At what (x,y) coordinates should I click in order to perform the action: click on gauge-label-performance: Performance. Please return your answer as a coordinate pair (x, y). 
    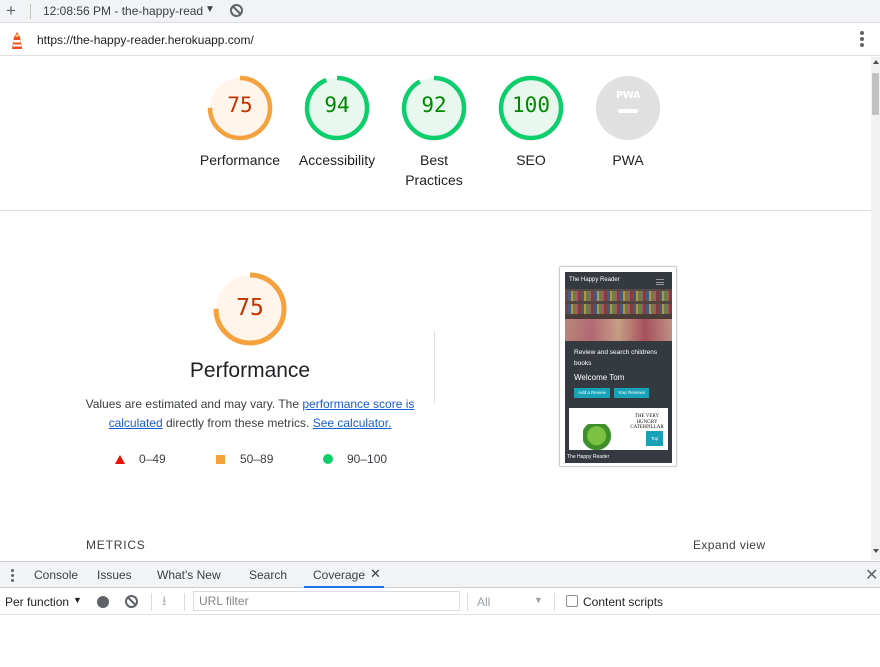
    Looking at the image, I should click on (240, 160).